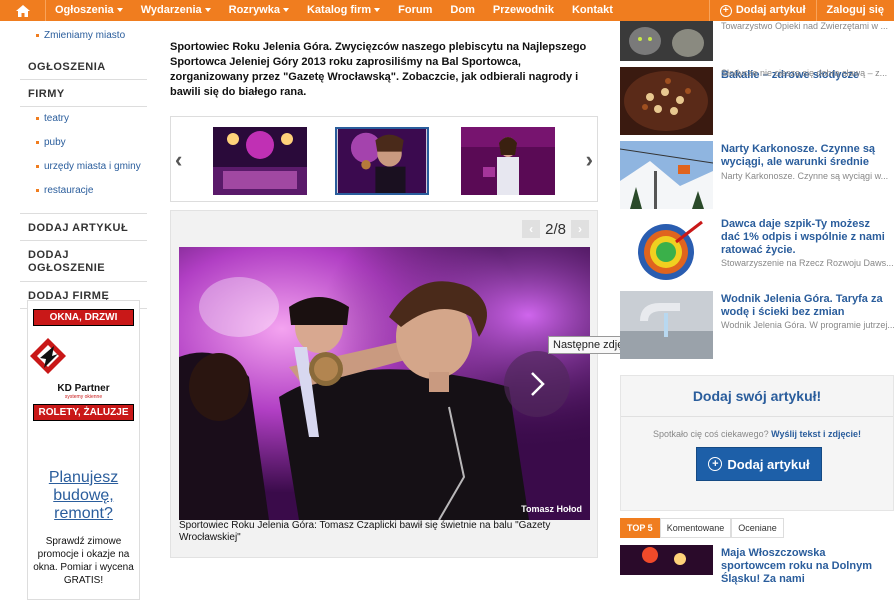  I want to click on nav-item-katalog-firm: Katalog firm, so click(343, 10).